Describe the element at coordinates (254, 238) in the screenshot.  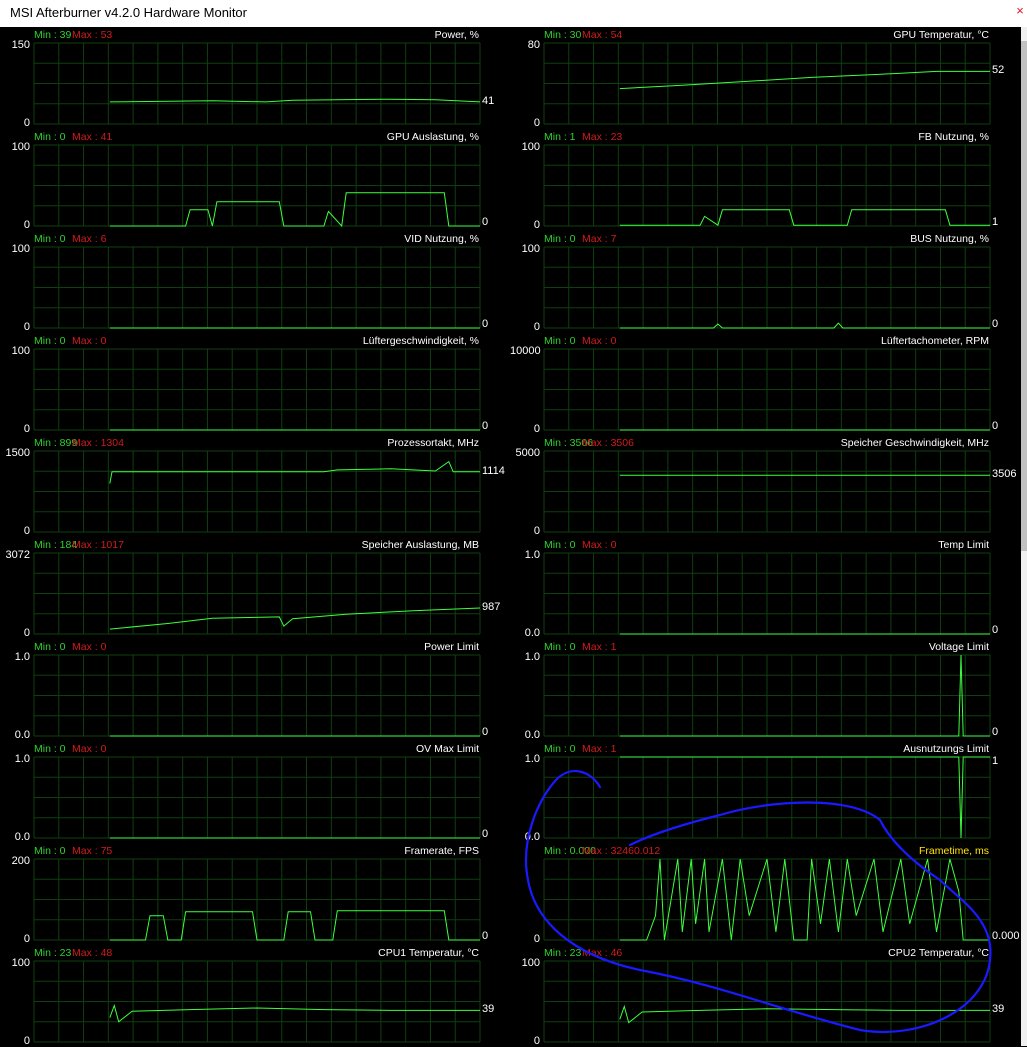
I see `graph-header: Min : 0 Max : 6 VID Nutzung, %` at that location.